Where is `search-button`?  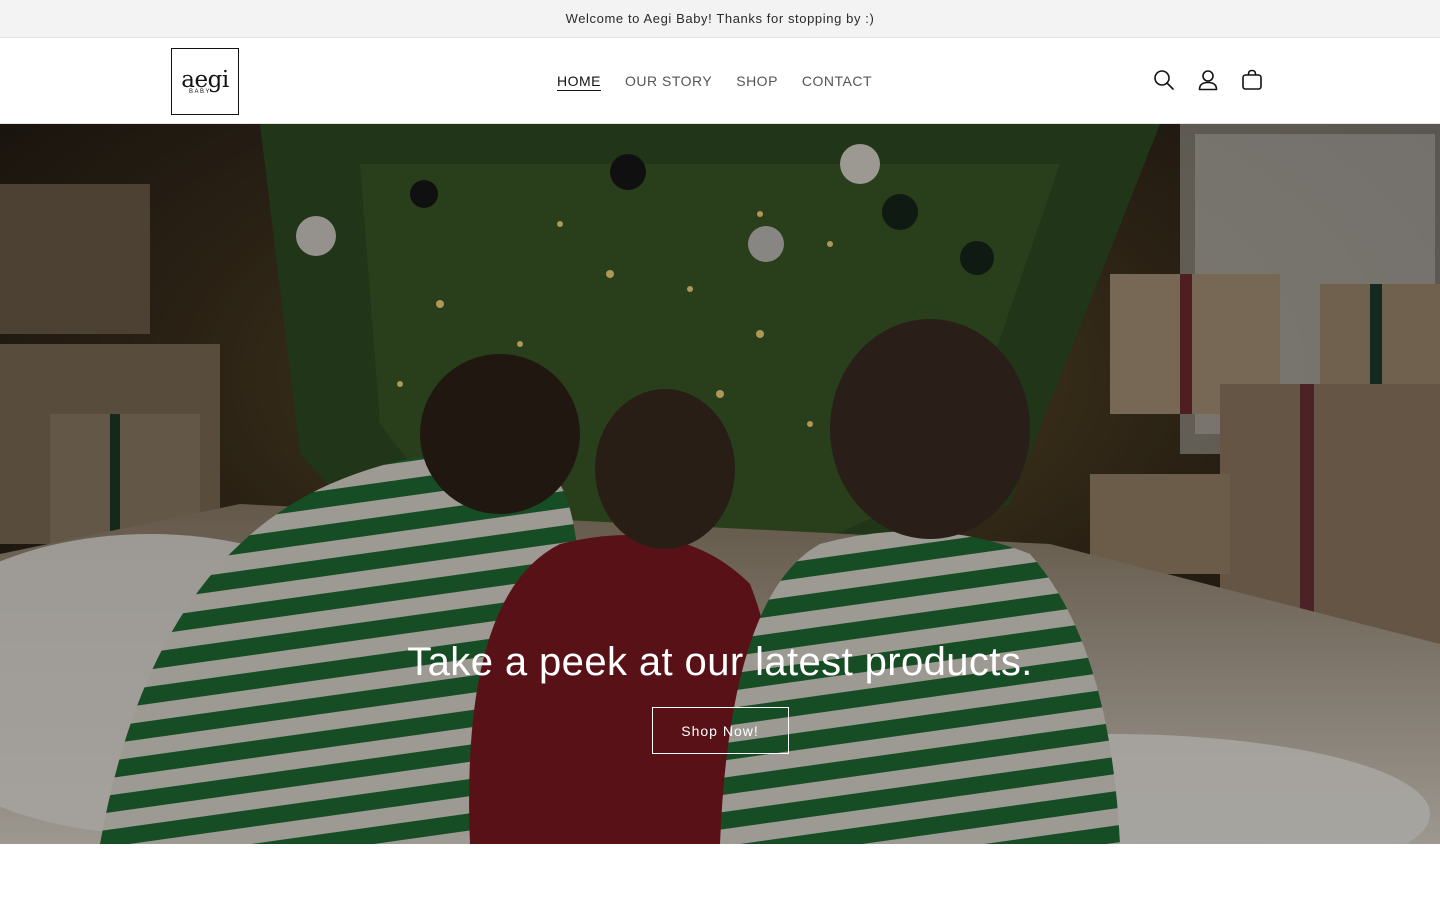 search-button is located at coordinates (1164, 80).